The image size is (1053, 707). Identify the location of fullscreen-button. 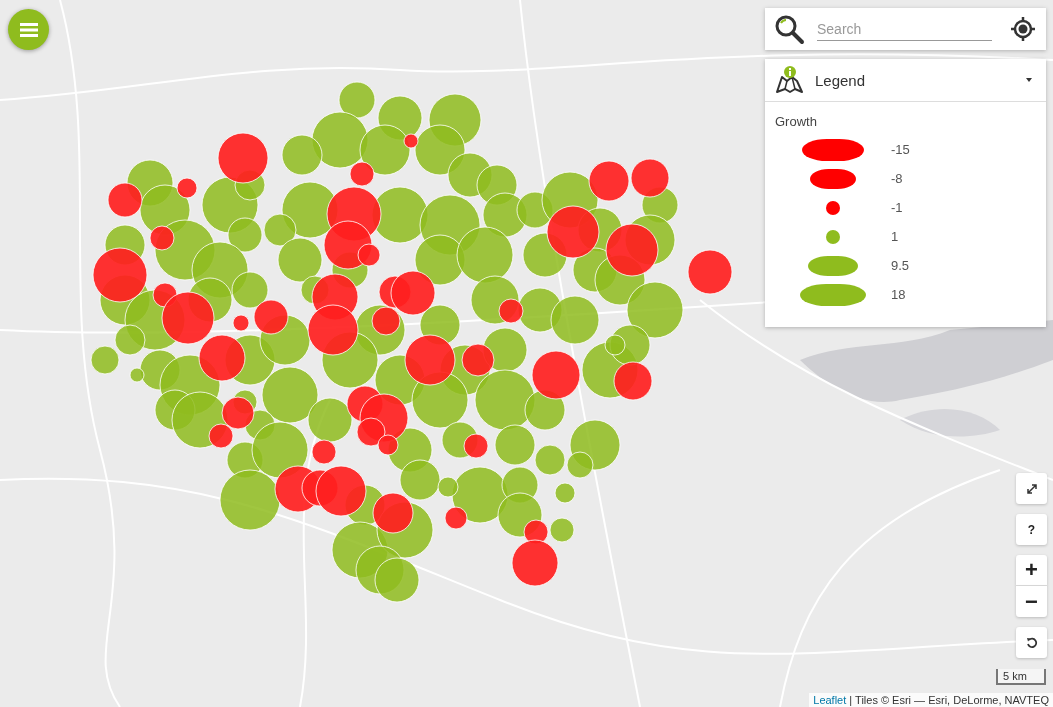
(1031, 488).